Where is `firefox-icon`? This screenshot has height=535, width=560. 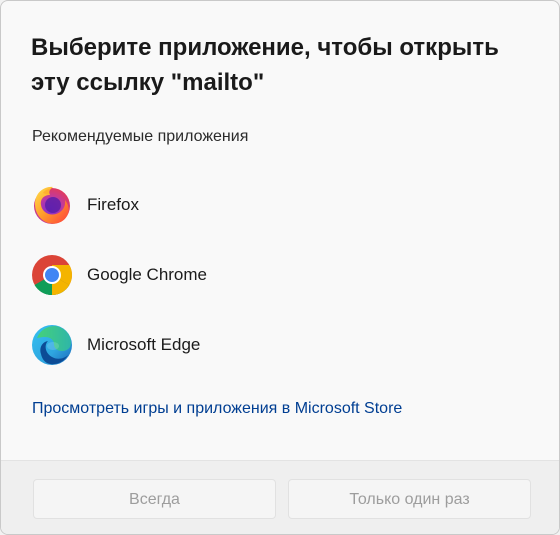 firefox-icon is located at coordinates (52, 205).